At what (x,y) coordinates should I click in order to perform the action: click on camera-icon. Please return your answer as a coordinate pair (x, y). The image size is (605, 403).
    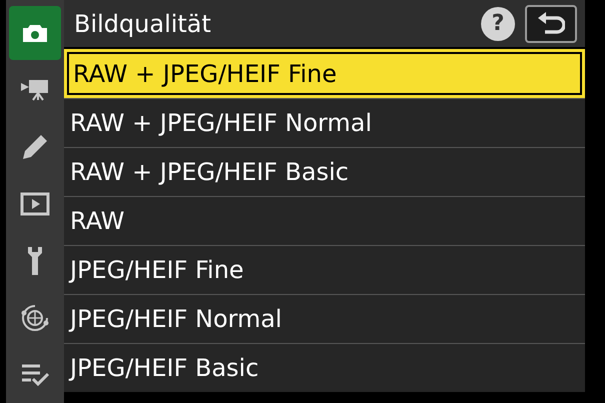
    Looking at the image, I should click on (35, 33).